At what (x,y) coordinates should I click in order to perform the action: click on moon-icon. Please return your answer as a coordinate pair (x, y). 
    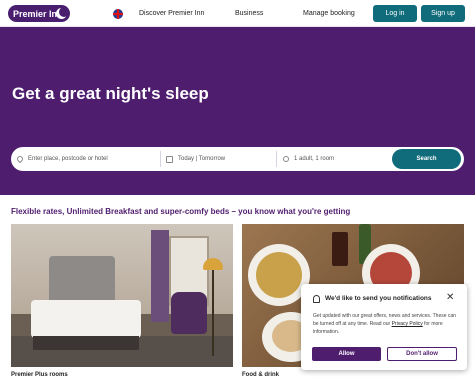
    Looking at the image, I should click on (62, 13).